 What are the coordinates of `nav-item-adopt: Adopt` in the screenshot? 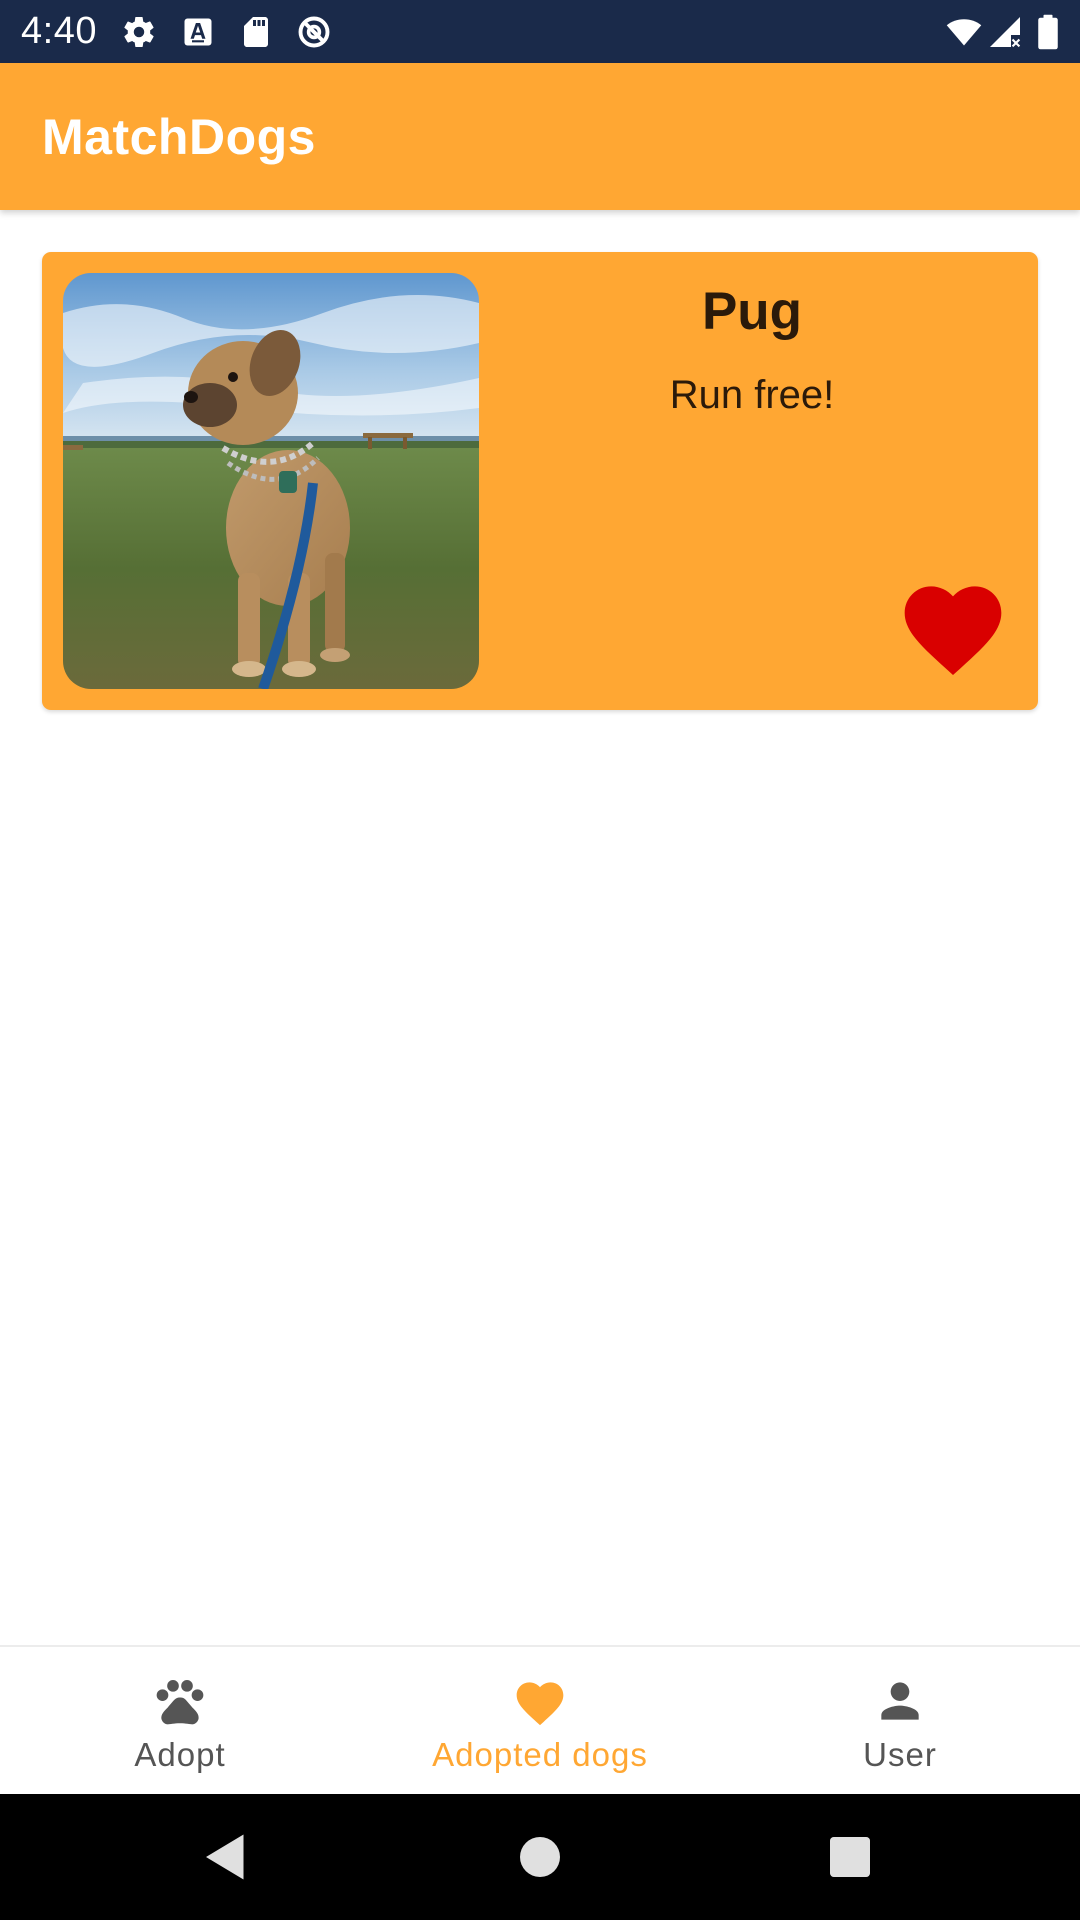 It's located at (180, 1721).